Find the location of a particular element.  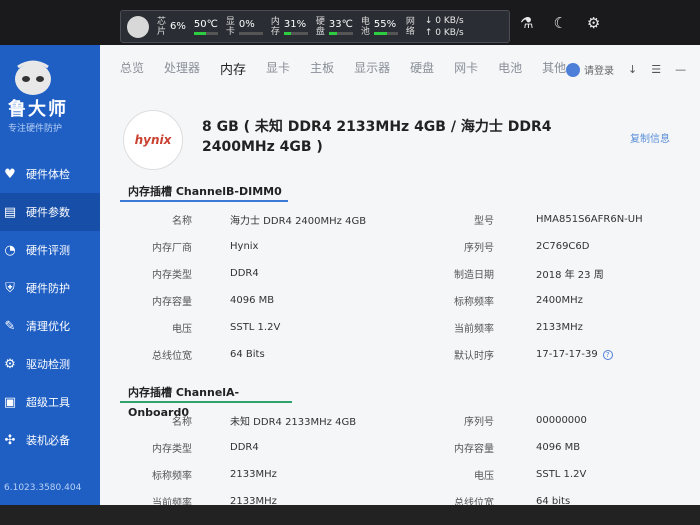

copy-info-link: 复制信息 is located at coordinates (650, 137).